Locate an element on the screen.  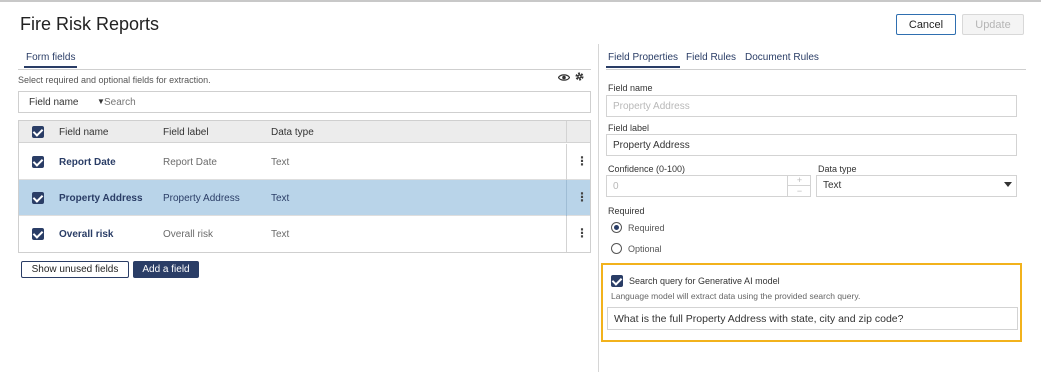
search-query-input is located at coordinates (812, 318).